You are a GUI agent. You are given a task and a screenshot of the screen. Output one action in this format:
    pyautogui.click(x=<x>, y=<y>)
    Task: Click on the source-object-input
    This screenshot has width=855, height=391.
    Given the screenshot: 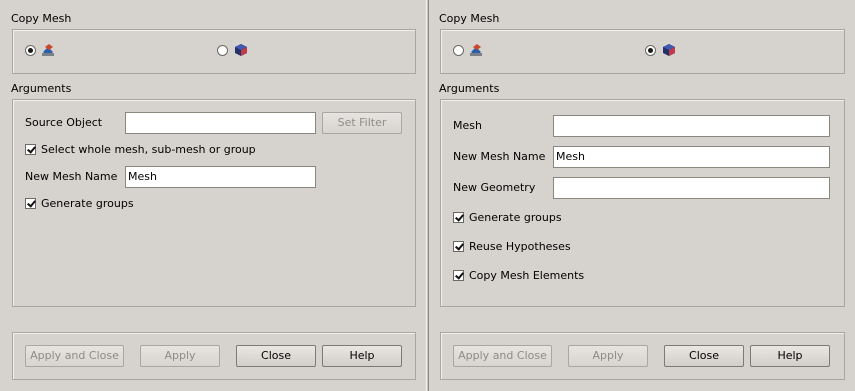 What is the action you would take?
    pyautogui.click(x=220, y=123)
    